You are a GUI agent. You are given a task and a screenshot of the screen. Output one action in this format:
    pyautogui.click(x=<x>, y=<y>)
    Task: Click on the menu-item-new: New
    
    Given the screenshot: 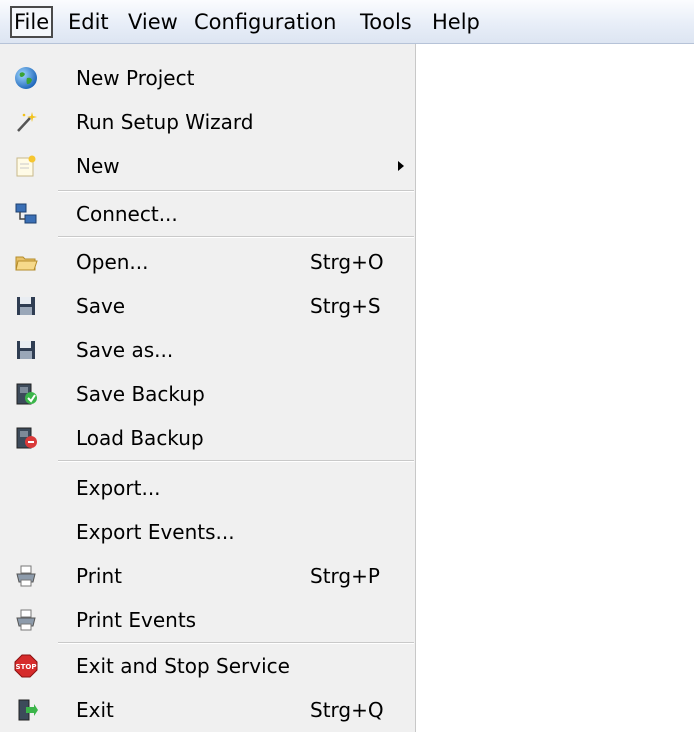 What is the action you would take?
    pyautogui.click(x=207, y=166)
    